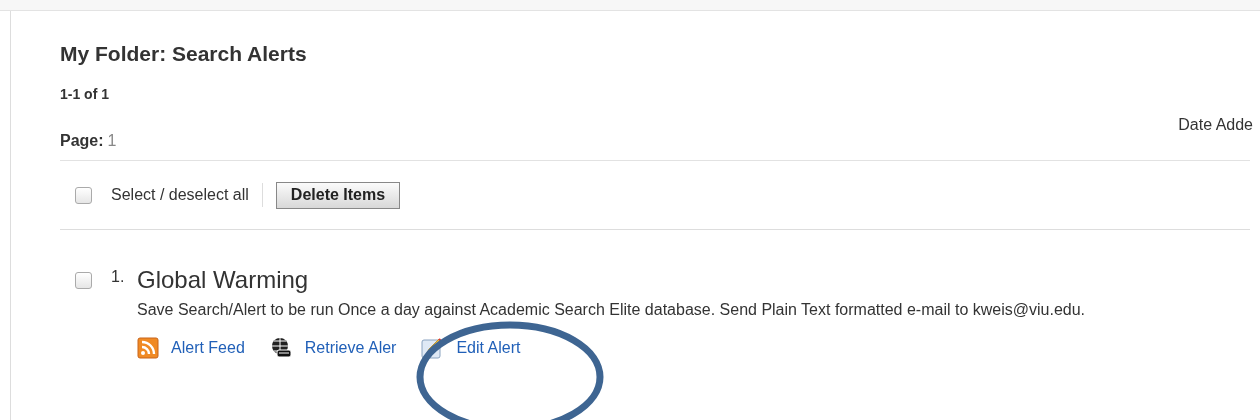  What do you see at coordinates (662, 280) in the screenshot?
I see `alert-title-link: Global Warming` at bounding box center [662, 280].